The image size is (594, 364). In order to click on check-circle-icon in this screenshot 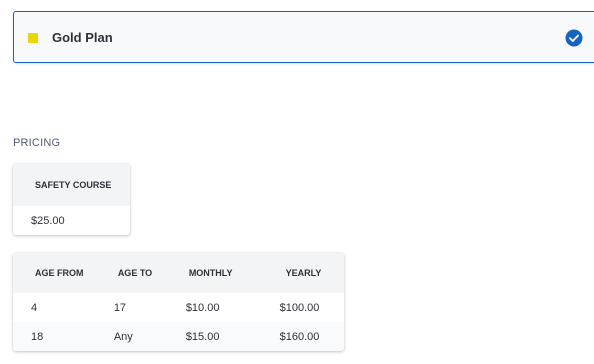, I will do `click(574, 38)`.